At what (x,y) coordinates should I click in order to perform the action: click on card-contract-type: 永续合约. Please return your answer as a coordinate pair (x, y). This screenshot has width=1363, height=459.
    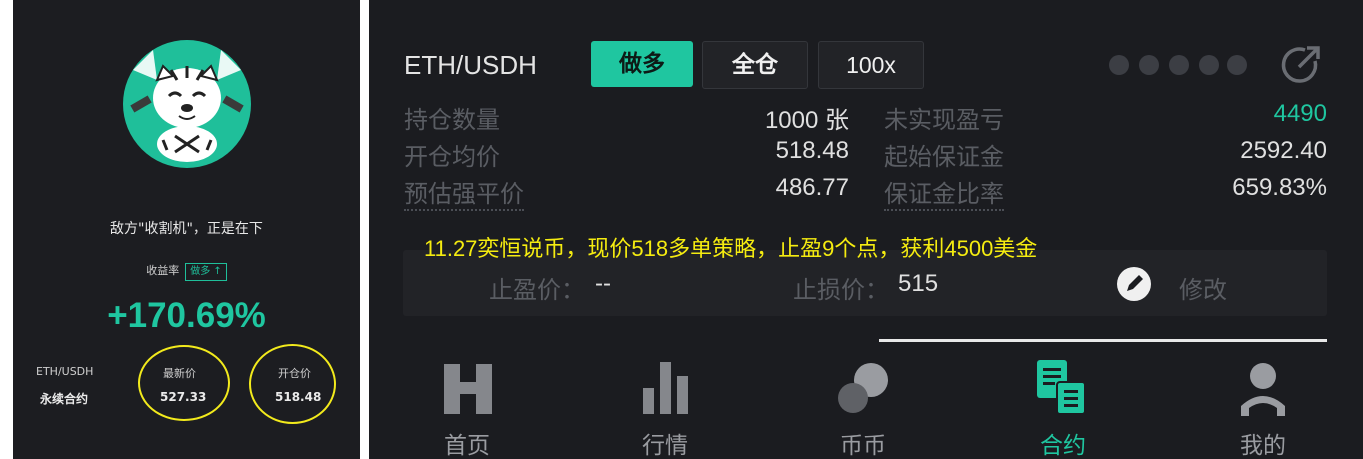
    Looking at the image, I should click on (64, 399).